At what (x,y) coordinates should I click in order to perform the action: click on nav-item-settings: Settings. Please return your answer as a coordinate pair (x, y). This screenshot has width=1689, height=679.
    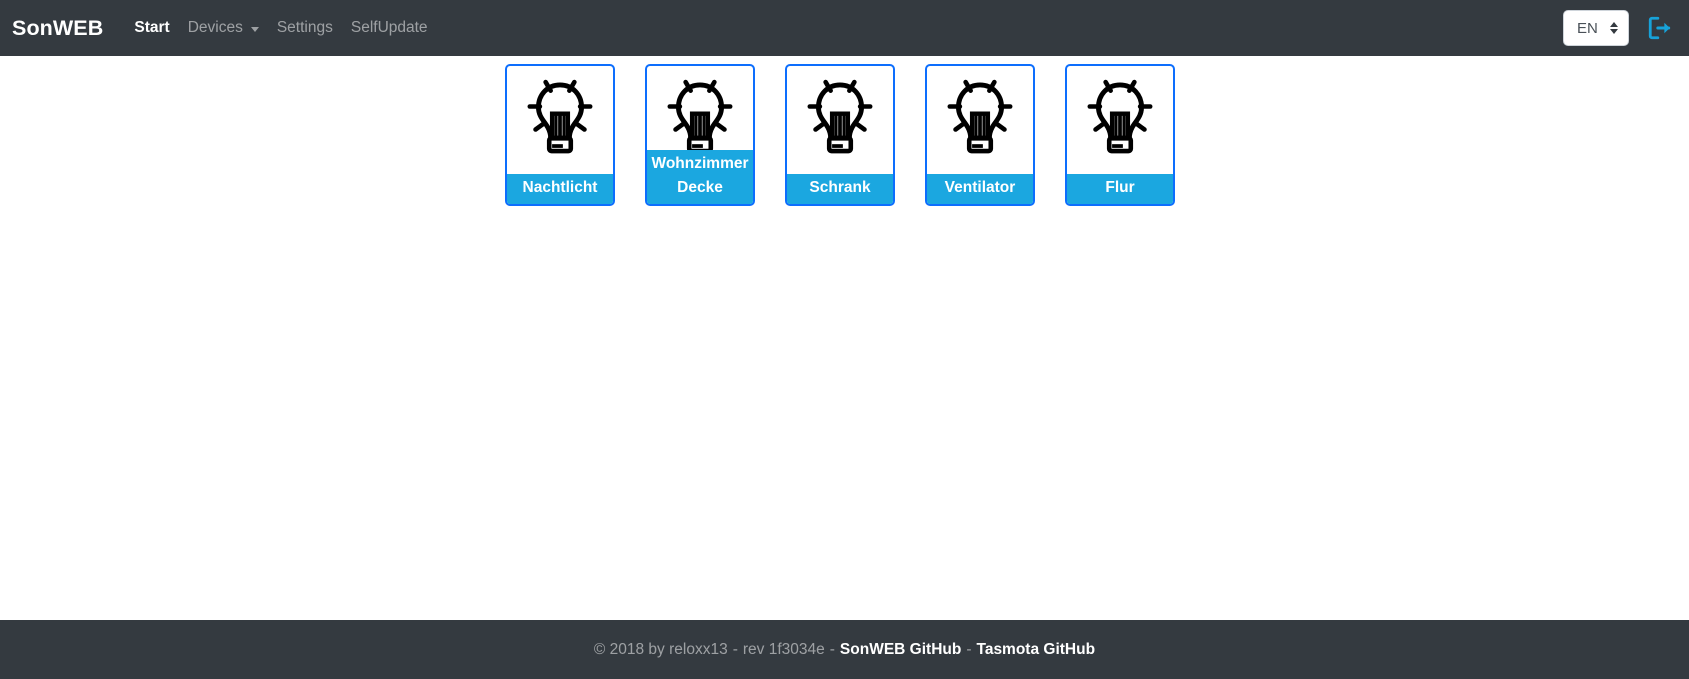
    Looking at the image, I should click on (305, 28).